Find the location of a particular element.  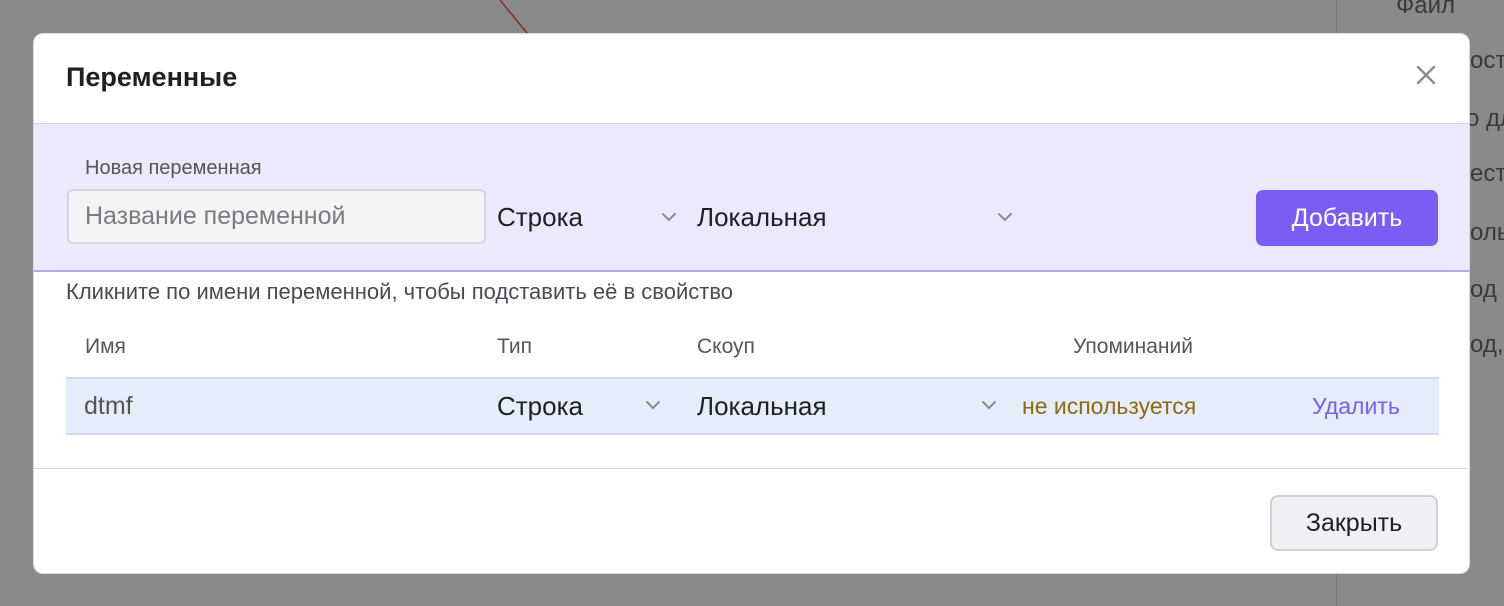

background-text: ост is located at coordinates (1487, 60).